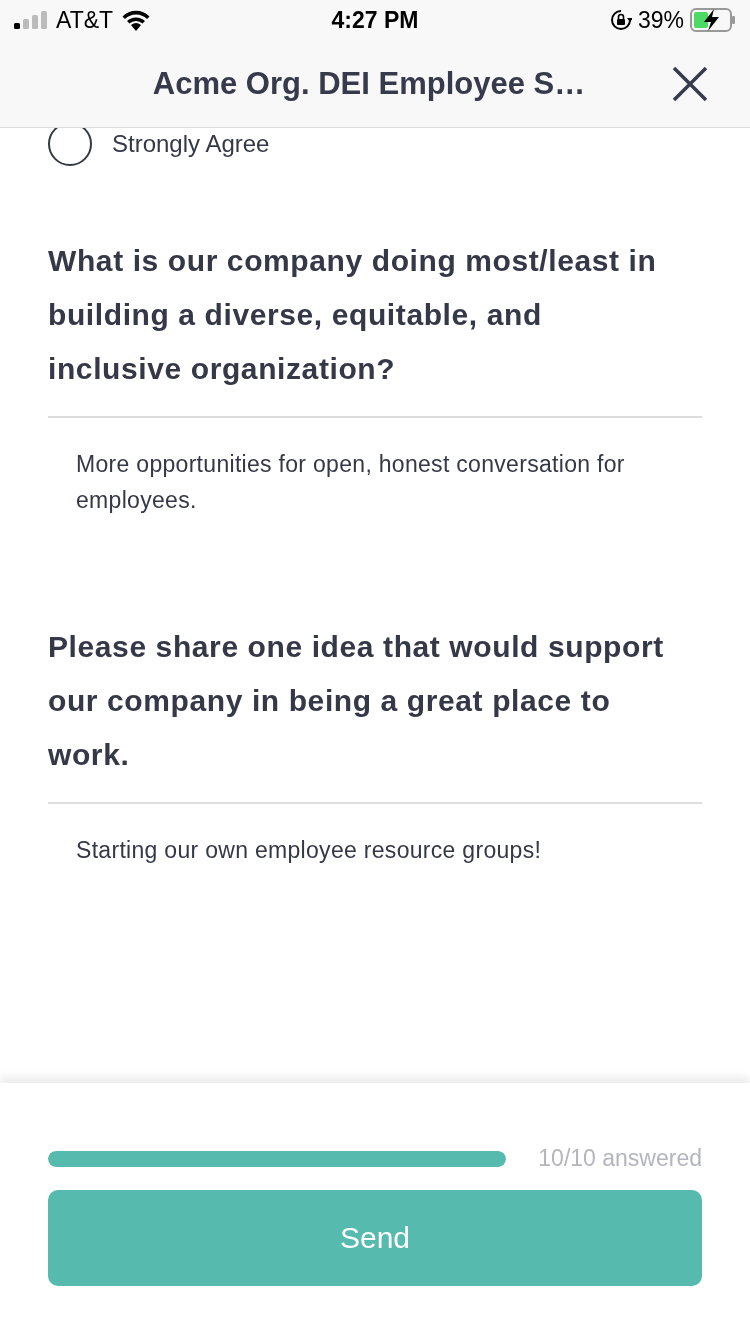 The image size is (750, 1334). Describe the element at coordinates (375, 20) in the screenshot. I see `clock-time: 4:27 PM` at that location.